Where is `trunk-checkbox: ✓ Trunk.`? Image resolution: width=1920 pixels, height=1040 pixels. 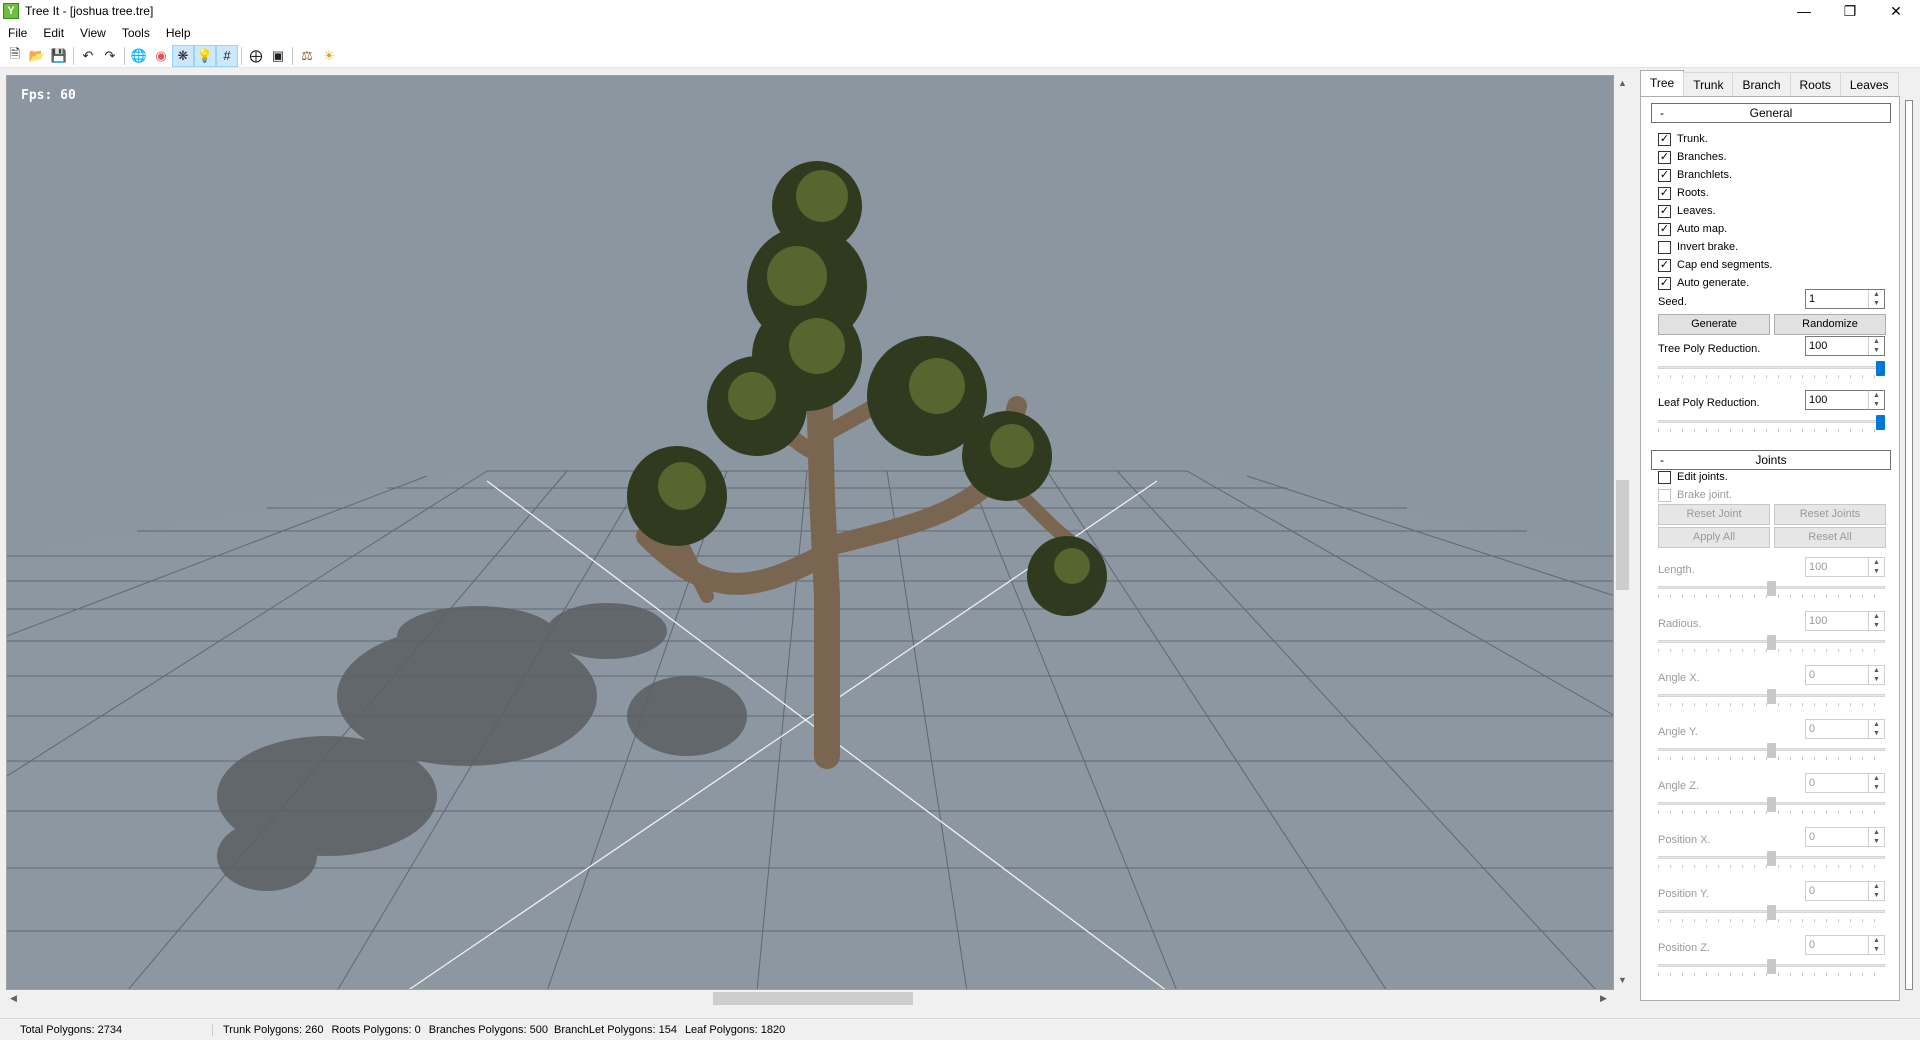
trunk-checkbox: ✓ Trunk. is located at coordinates (1683, 139).